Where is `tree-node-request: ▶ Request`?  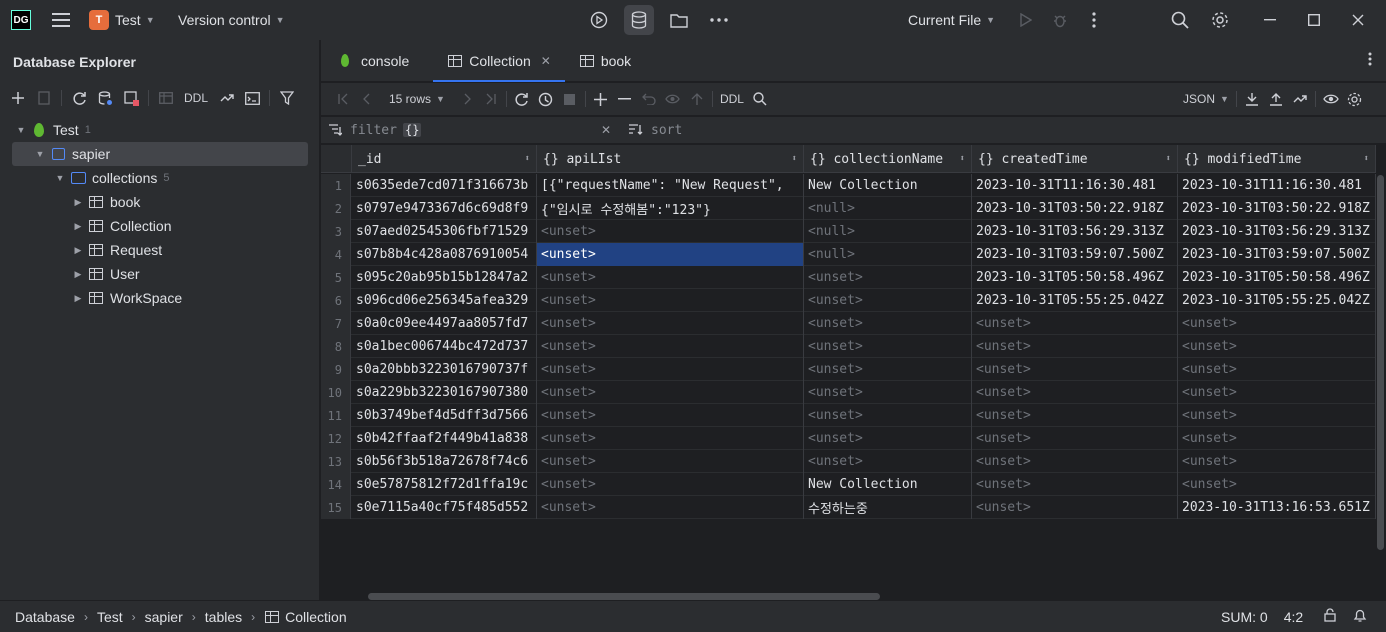 tree-node-request: ▶ Request is located at coordinates (160, 250).